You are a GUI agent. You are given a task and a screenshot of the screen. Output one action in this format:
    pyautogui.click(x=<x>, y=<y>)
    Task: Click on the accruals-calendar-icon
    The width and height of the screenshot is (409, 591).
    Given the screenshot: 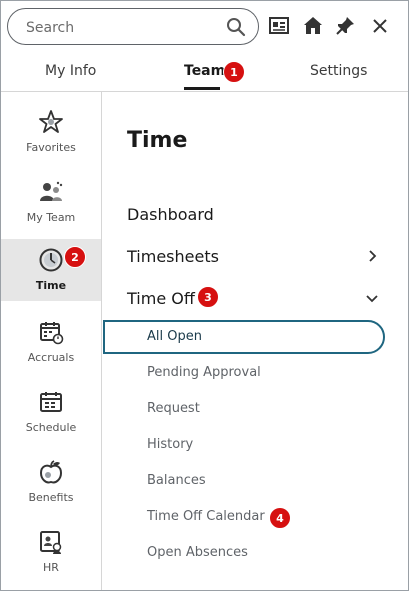 What is the action you would take?
    pyautogui.click(x=52, y=333)
    